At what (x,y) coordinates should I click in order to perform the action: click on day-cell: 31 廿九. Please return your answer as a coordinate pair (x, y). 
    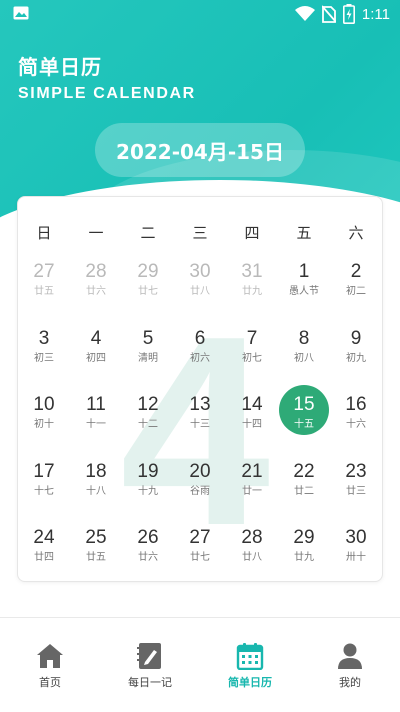
    Looking at the image, I should click on (252, 286).